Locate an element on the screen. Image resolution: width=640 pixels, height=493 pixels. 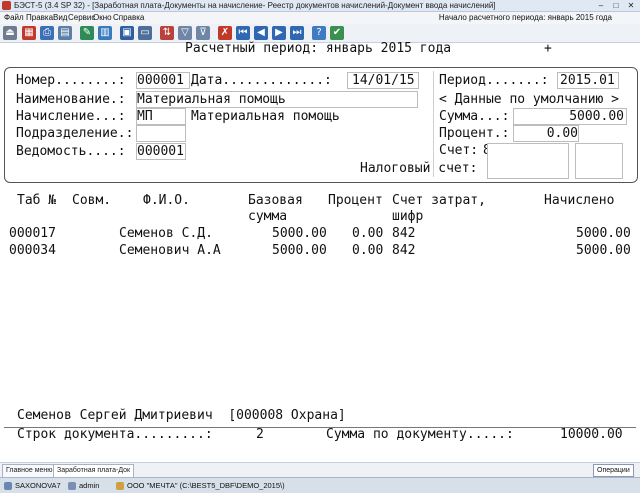
period-field: 2015.01 is located at coordinates (588, 80).